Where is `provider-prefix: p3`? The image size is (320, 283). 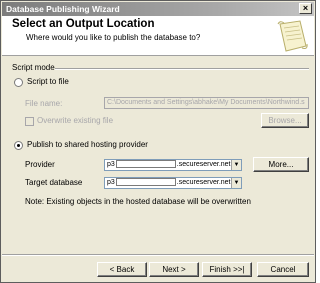
provider-prefix: p3 is located at coordinates (111, 164).